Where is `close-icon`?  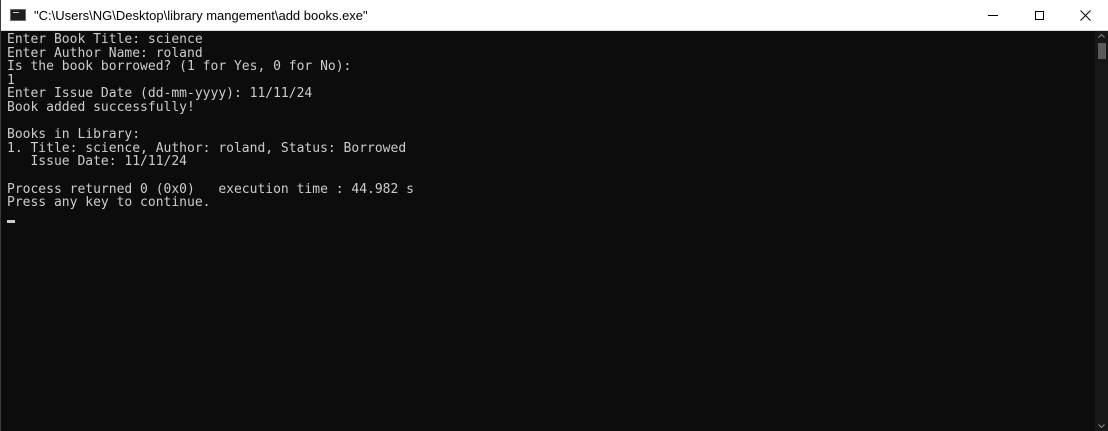
close-icon is located at coordinates (1085, 15).